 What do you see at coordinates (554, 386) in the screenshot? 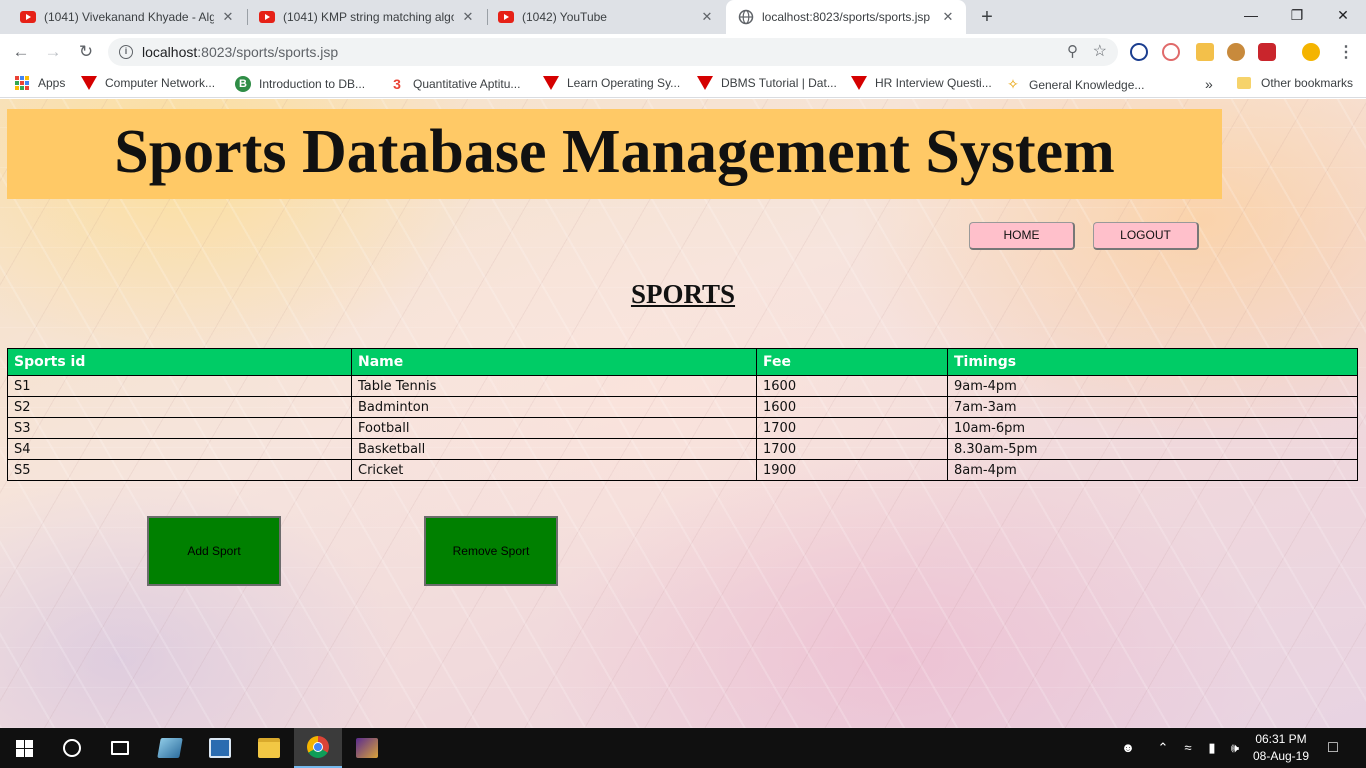
I see `cell-name: Table Tennis` at bounding box center [554, 386].